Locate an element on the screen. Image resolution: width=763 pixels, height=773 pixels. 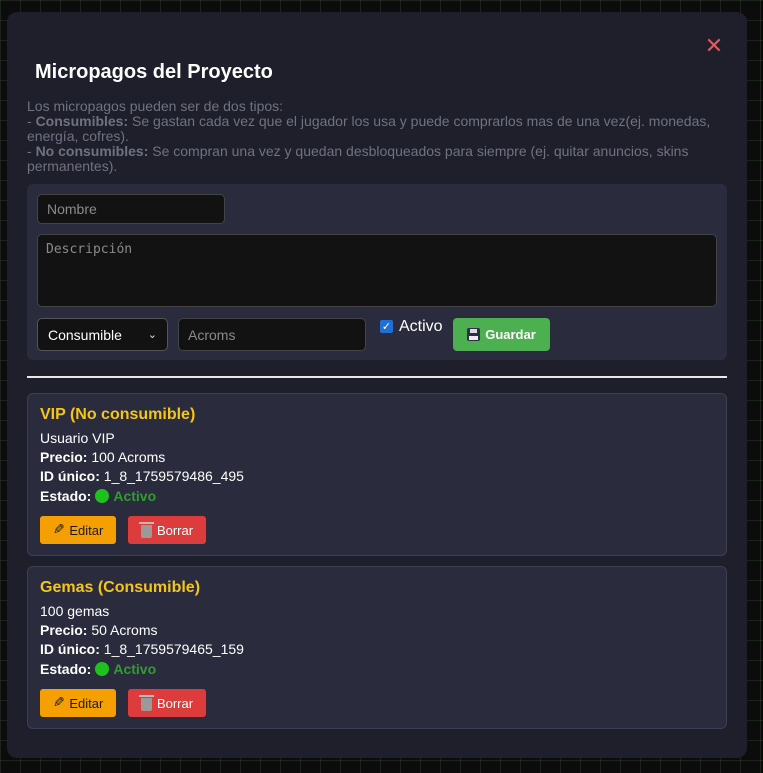
item-id: 1_8_1759579465_159 is located at coordinates (173, 649).